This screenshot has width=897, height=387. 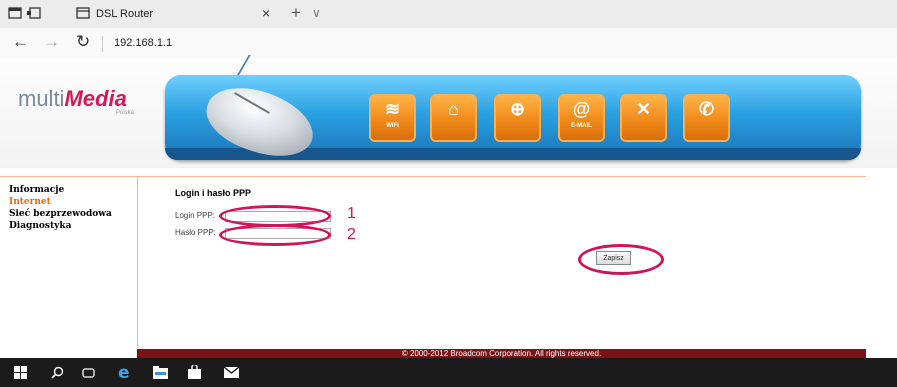 I want to click on support-button: ✆, so click(x=706, y=118).